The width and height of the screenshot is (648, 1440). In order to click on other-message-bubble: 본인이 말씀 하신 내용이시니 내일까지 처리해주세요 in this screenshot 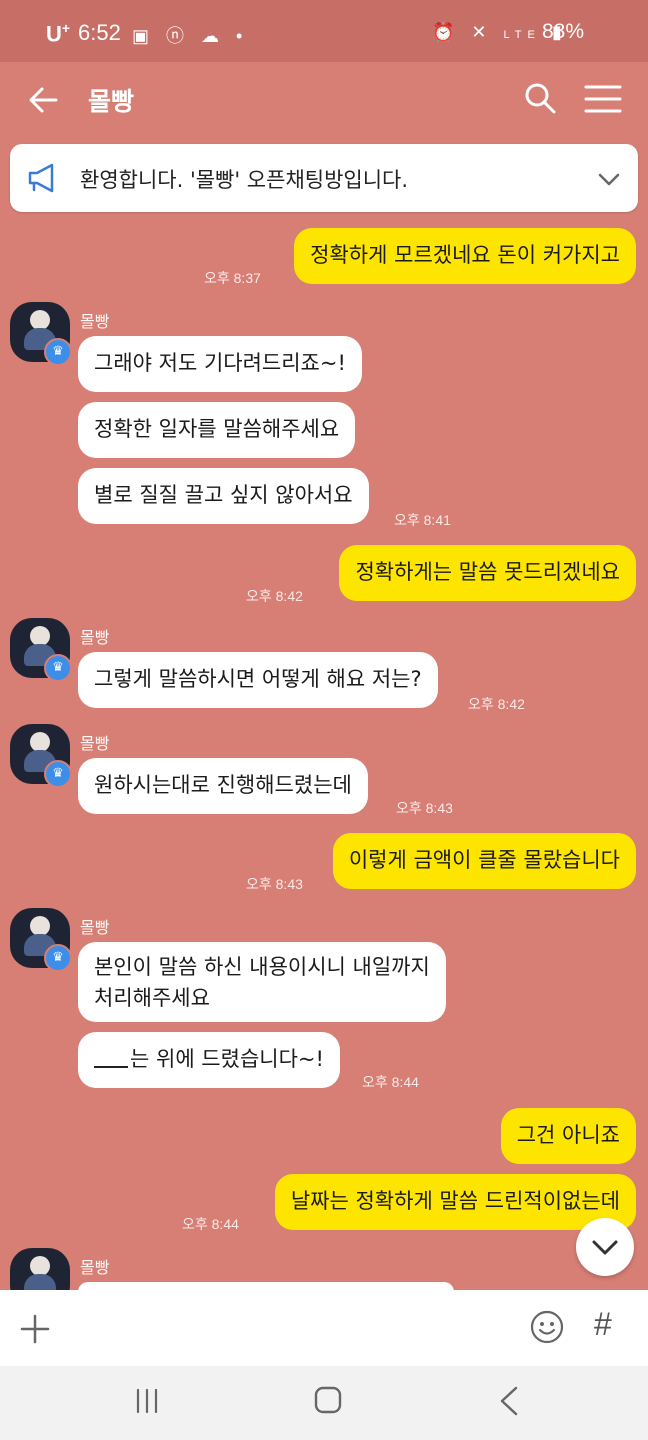, I will do `click(262, 982)`.